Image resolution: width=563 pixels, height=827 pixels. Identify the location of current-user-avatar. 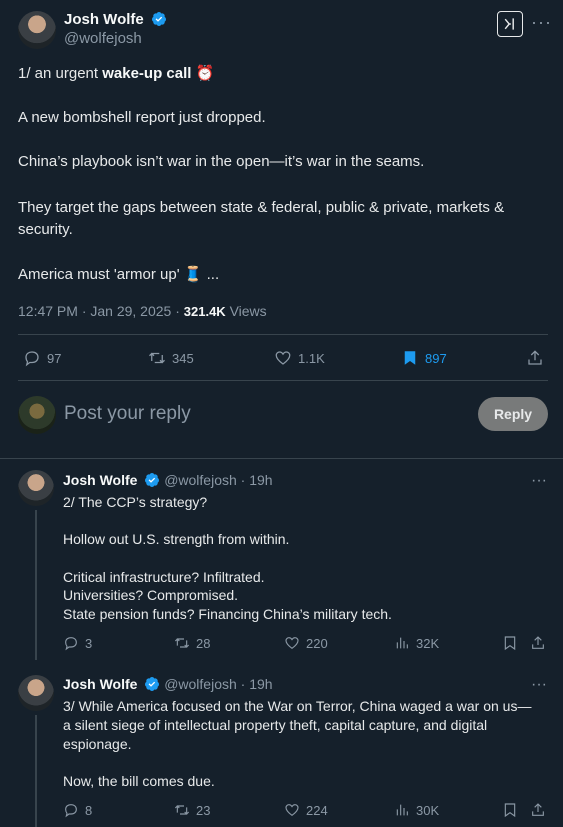
(37, 415).